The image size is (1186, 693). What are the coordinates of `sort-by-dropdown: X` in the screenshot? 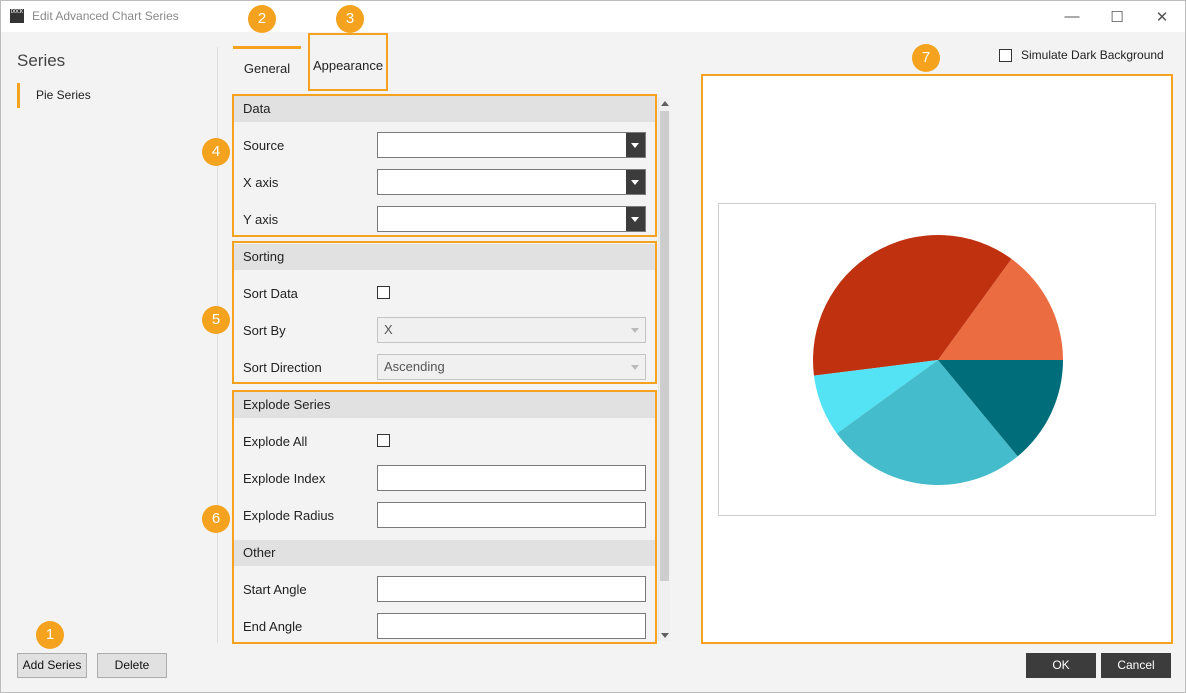 It's located at (511, 330).